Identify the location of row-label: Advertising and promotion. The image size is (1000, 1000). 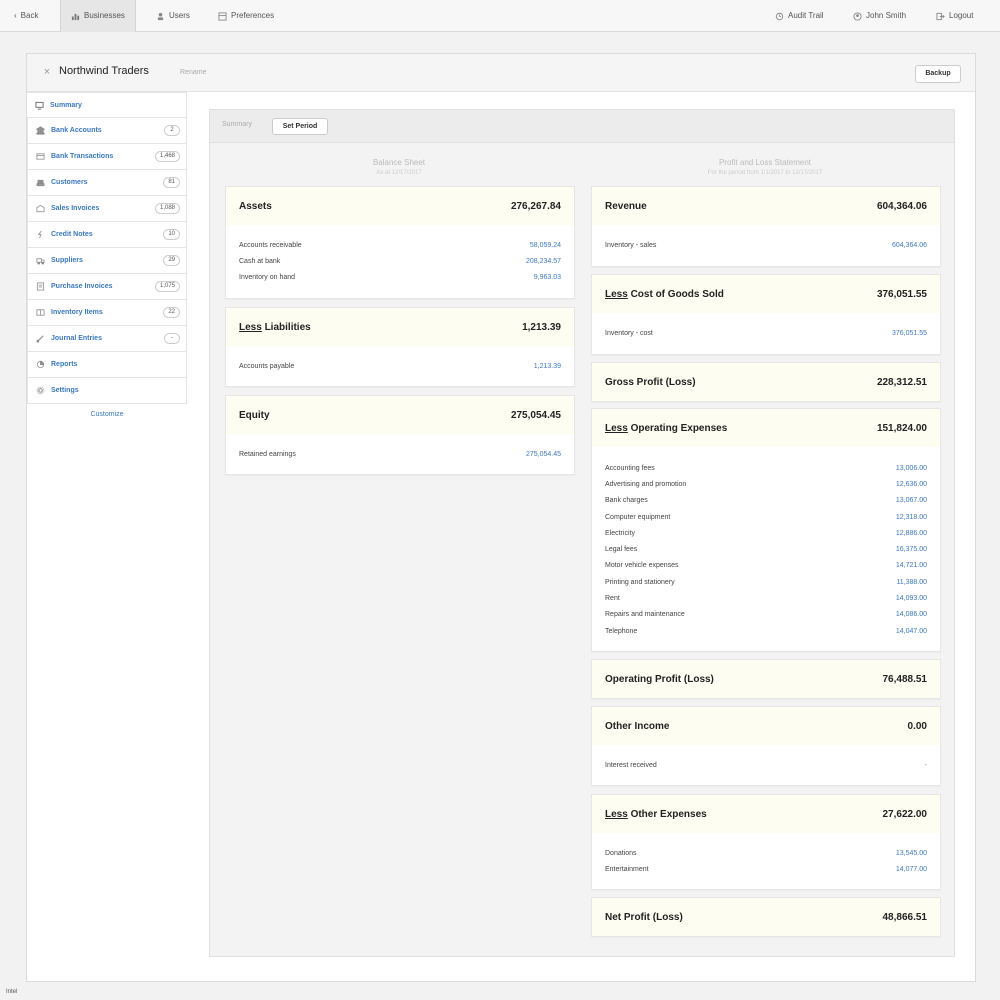
(646, 484).